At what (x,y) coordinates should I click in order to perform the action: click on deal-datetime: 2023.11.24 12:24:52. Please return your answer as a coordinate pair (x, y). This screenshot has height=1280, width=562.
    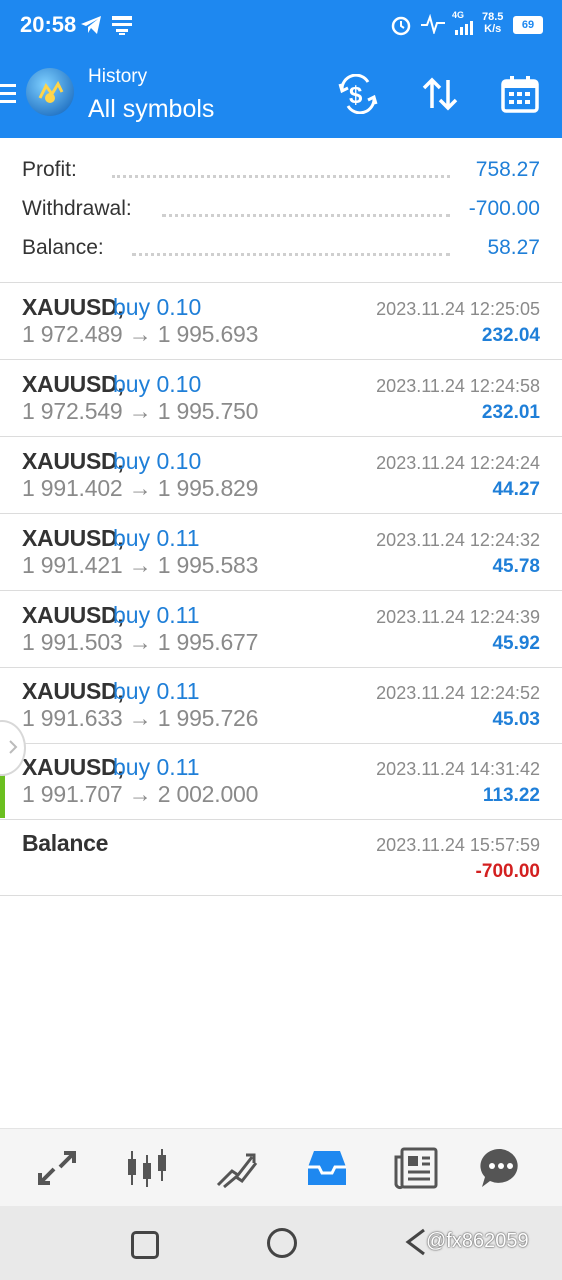
    Looking at the image, I should click on (458, 693).